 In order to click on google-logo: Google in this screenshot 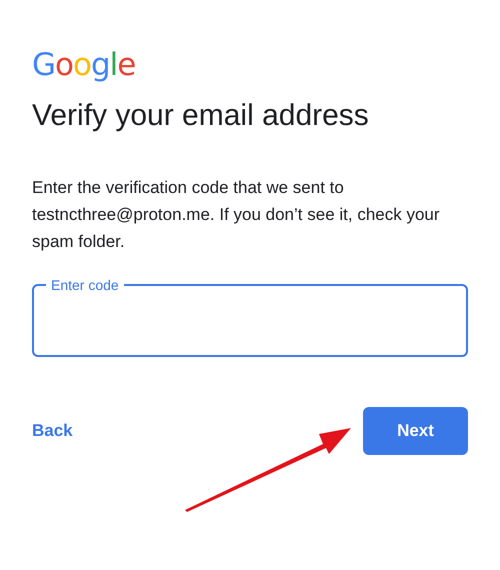, I will do `click(84, 65)`.